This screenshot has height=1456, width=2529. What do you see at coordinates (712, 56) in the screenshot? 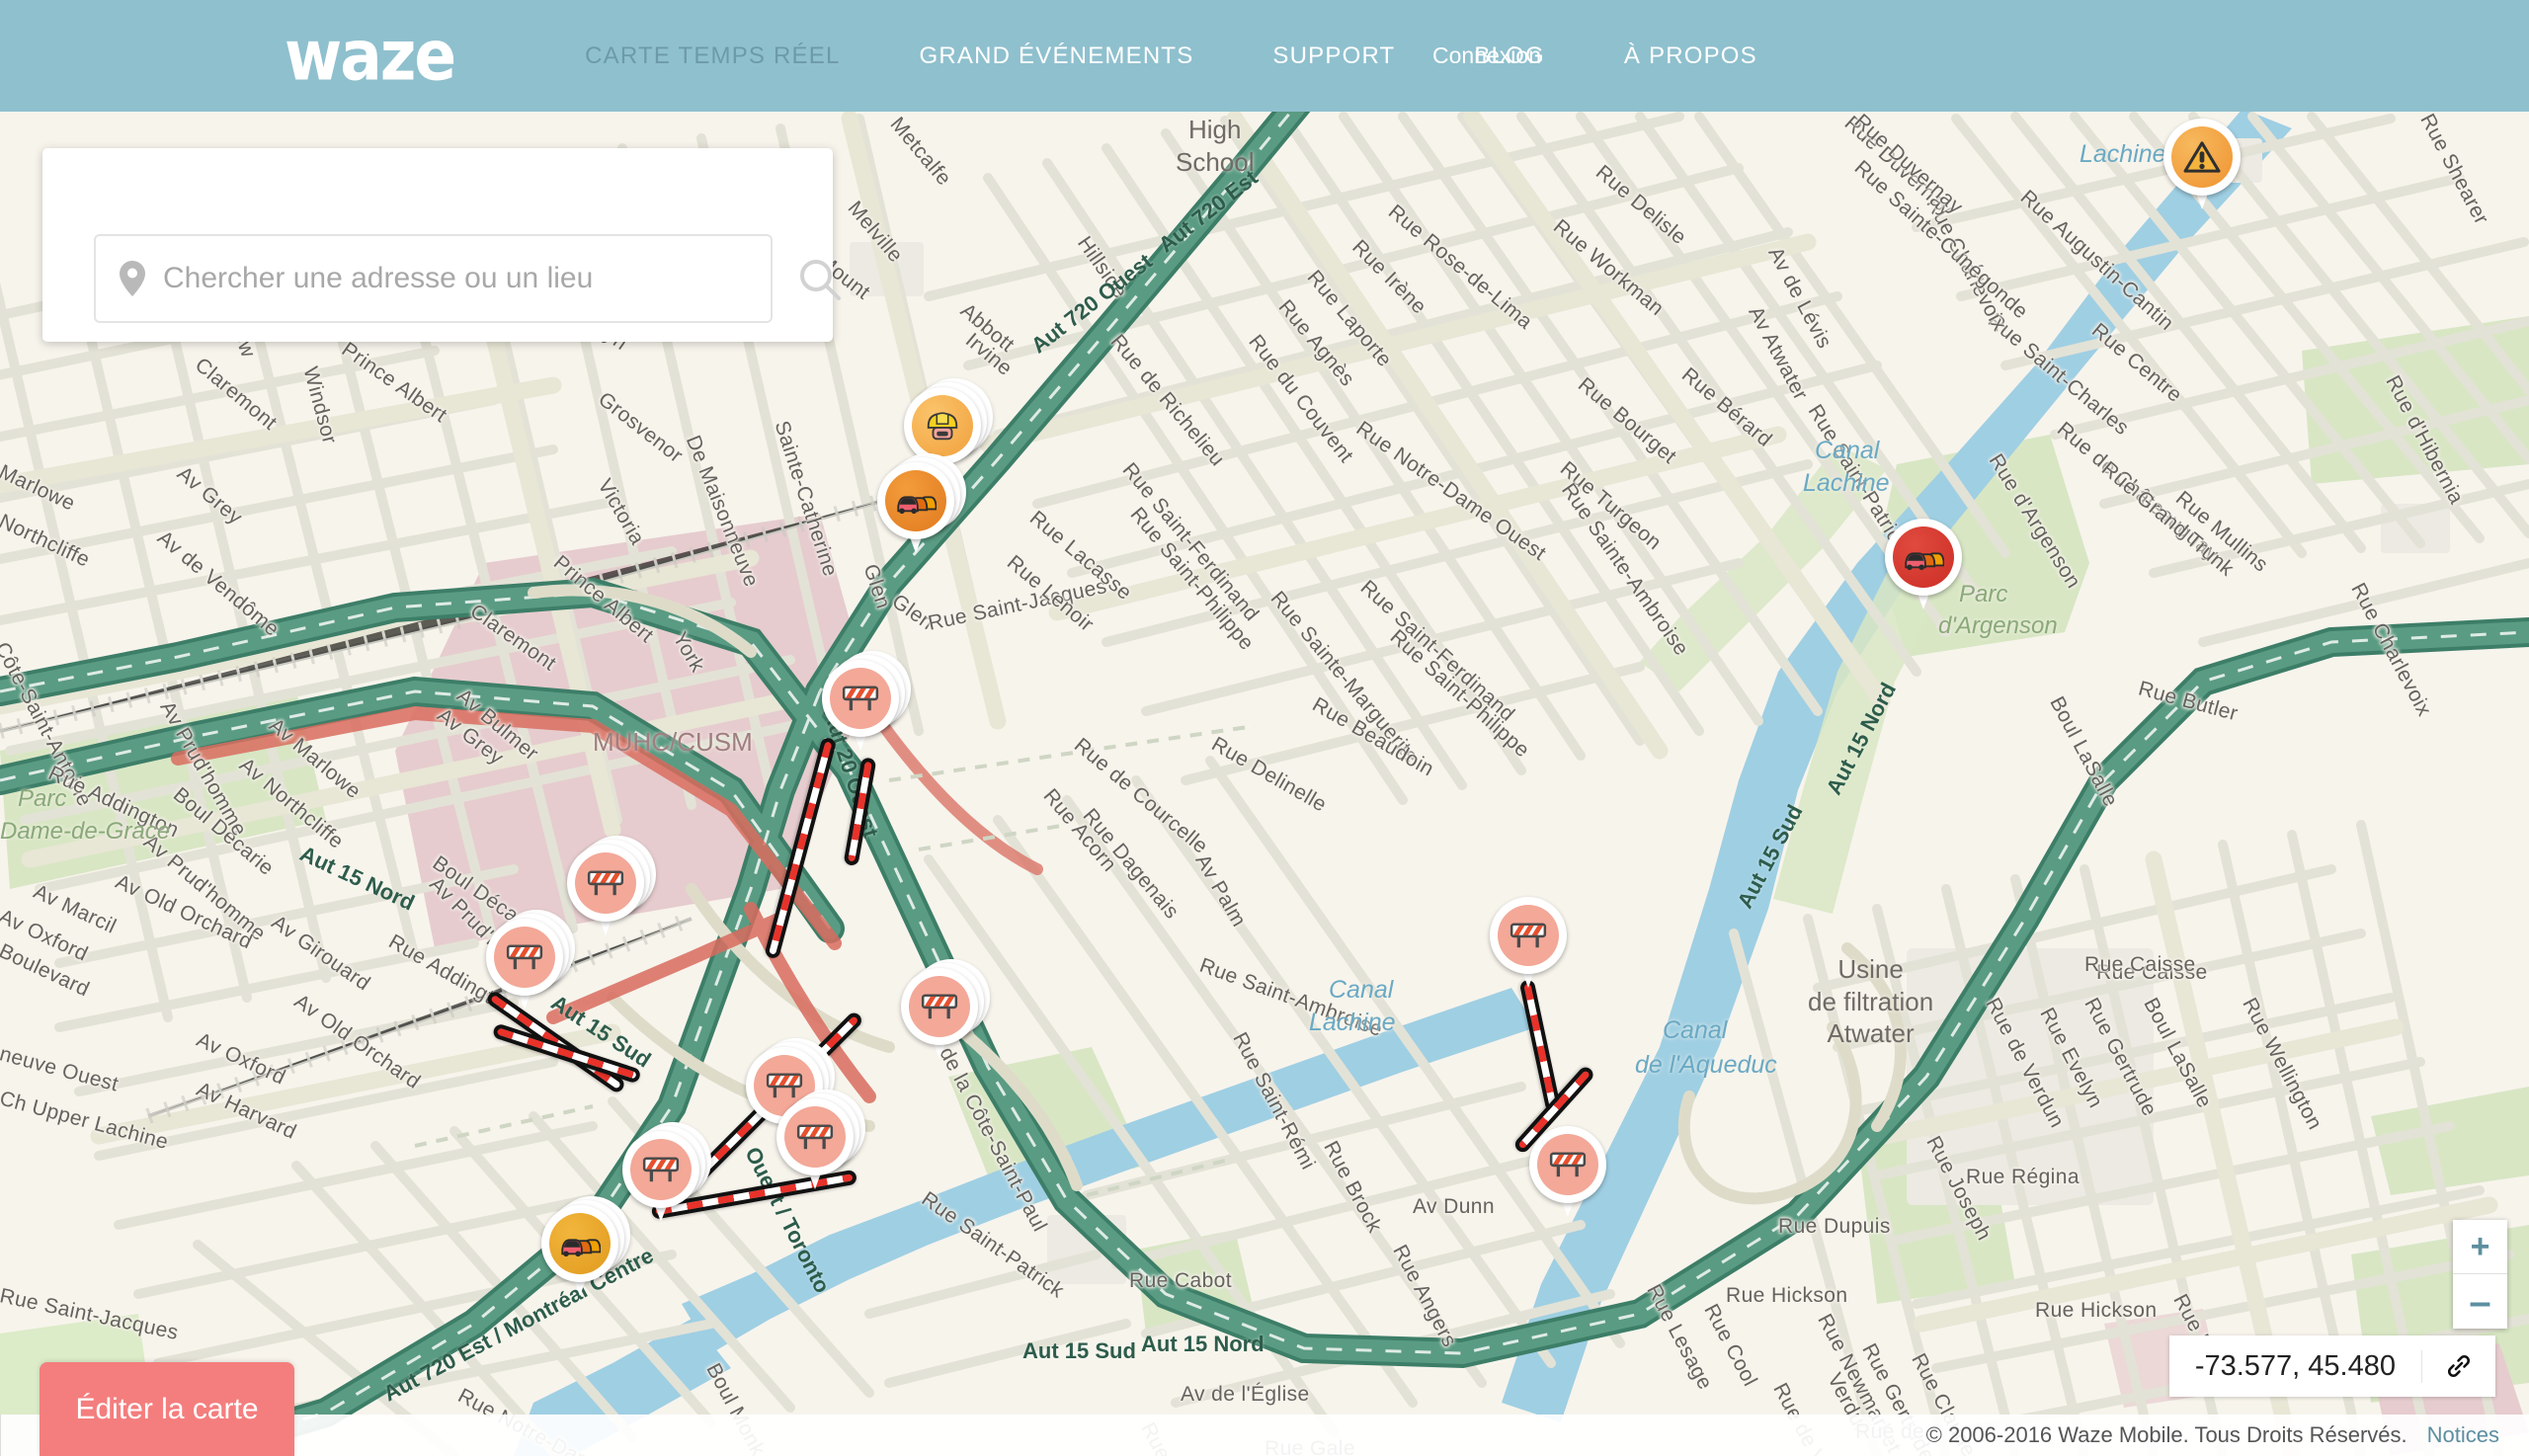
I see `nav-item-carte-temps-reel: CARTE TEMPS RÉEL` at bounding box center [712, 56].